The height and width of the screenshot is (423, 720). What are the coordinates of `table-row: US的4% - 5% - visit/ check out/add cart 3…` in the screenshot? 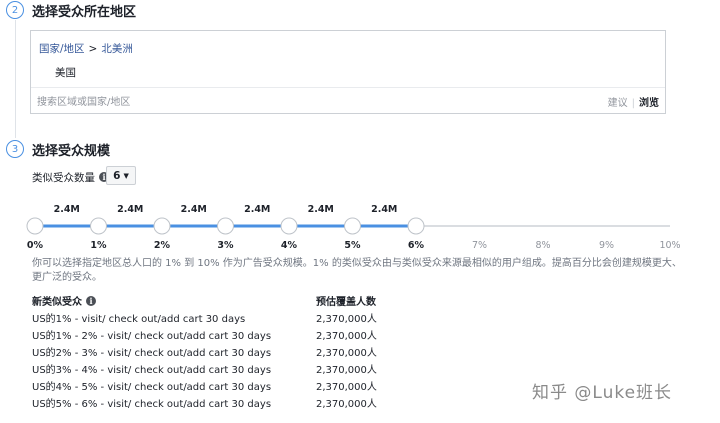 It's located at (232, 384).